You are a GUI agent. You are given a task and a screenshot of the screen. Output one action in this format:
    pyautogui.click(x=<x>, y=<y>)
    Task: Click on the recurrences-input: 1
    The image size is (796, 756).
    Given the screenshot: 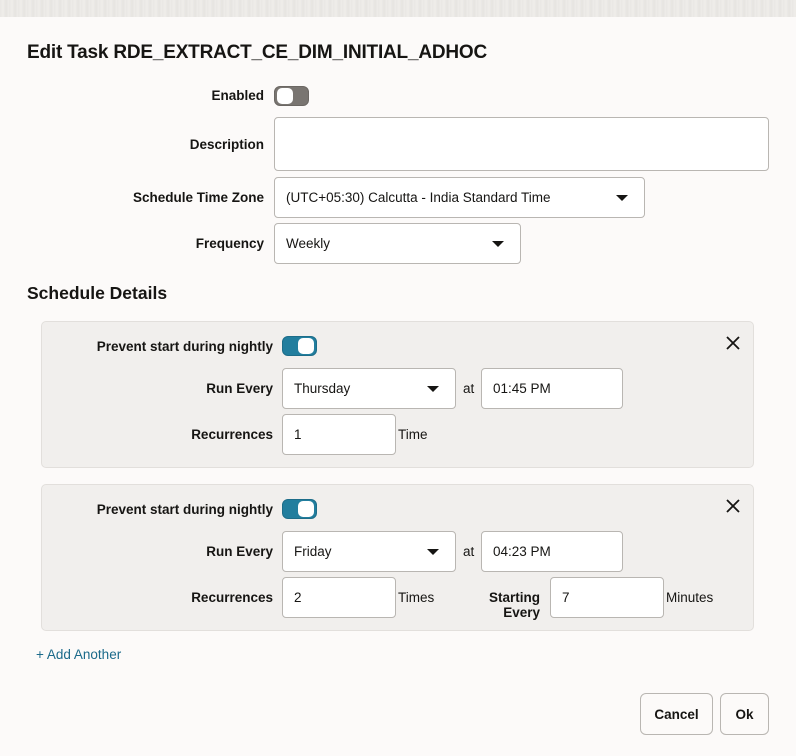 What is the action you would take?
    pyautogui.click(x=339, y=434)
    